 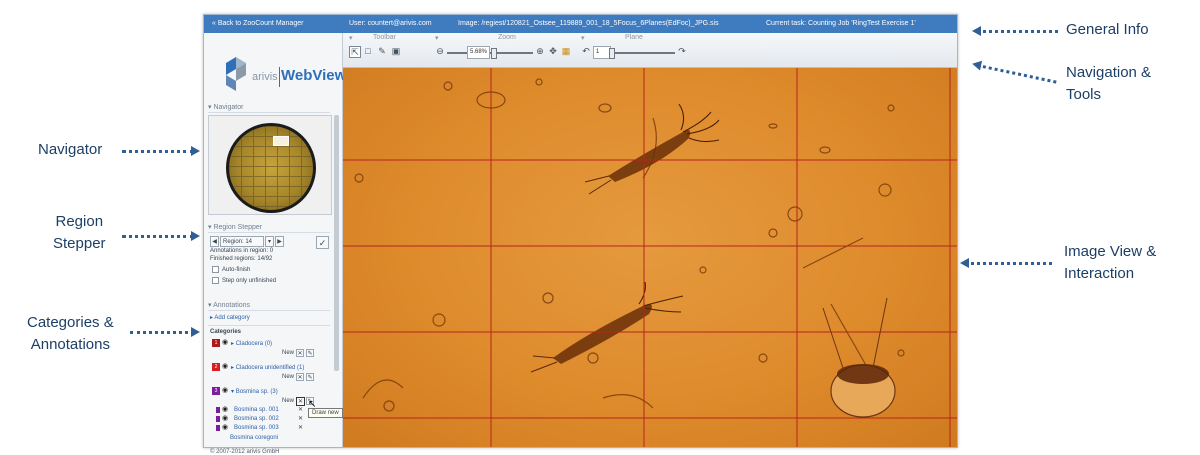 What do you see at coordinates (242, 251) in the screenshot?
I see `annotations-in-region: Annotations in region: 0` at bounding box center [242, 251].